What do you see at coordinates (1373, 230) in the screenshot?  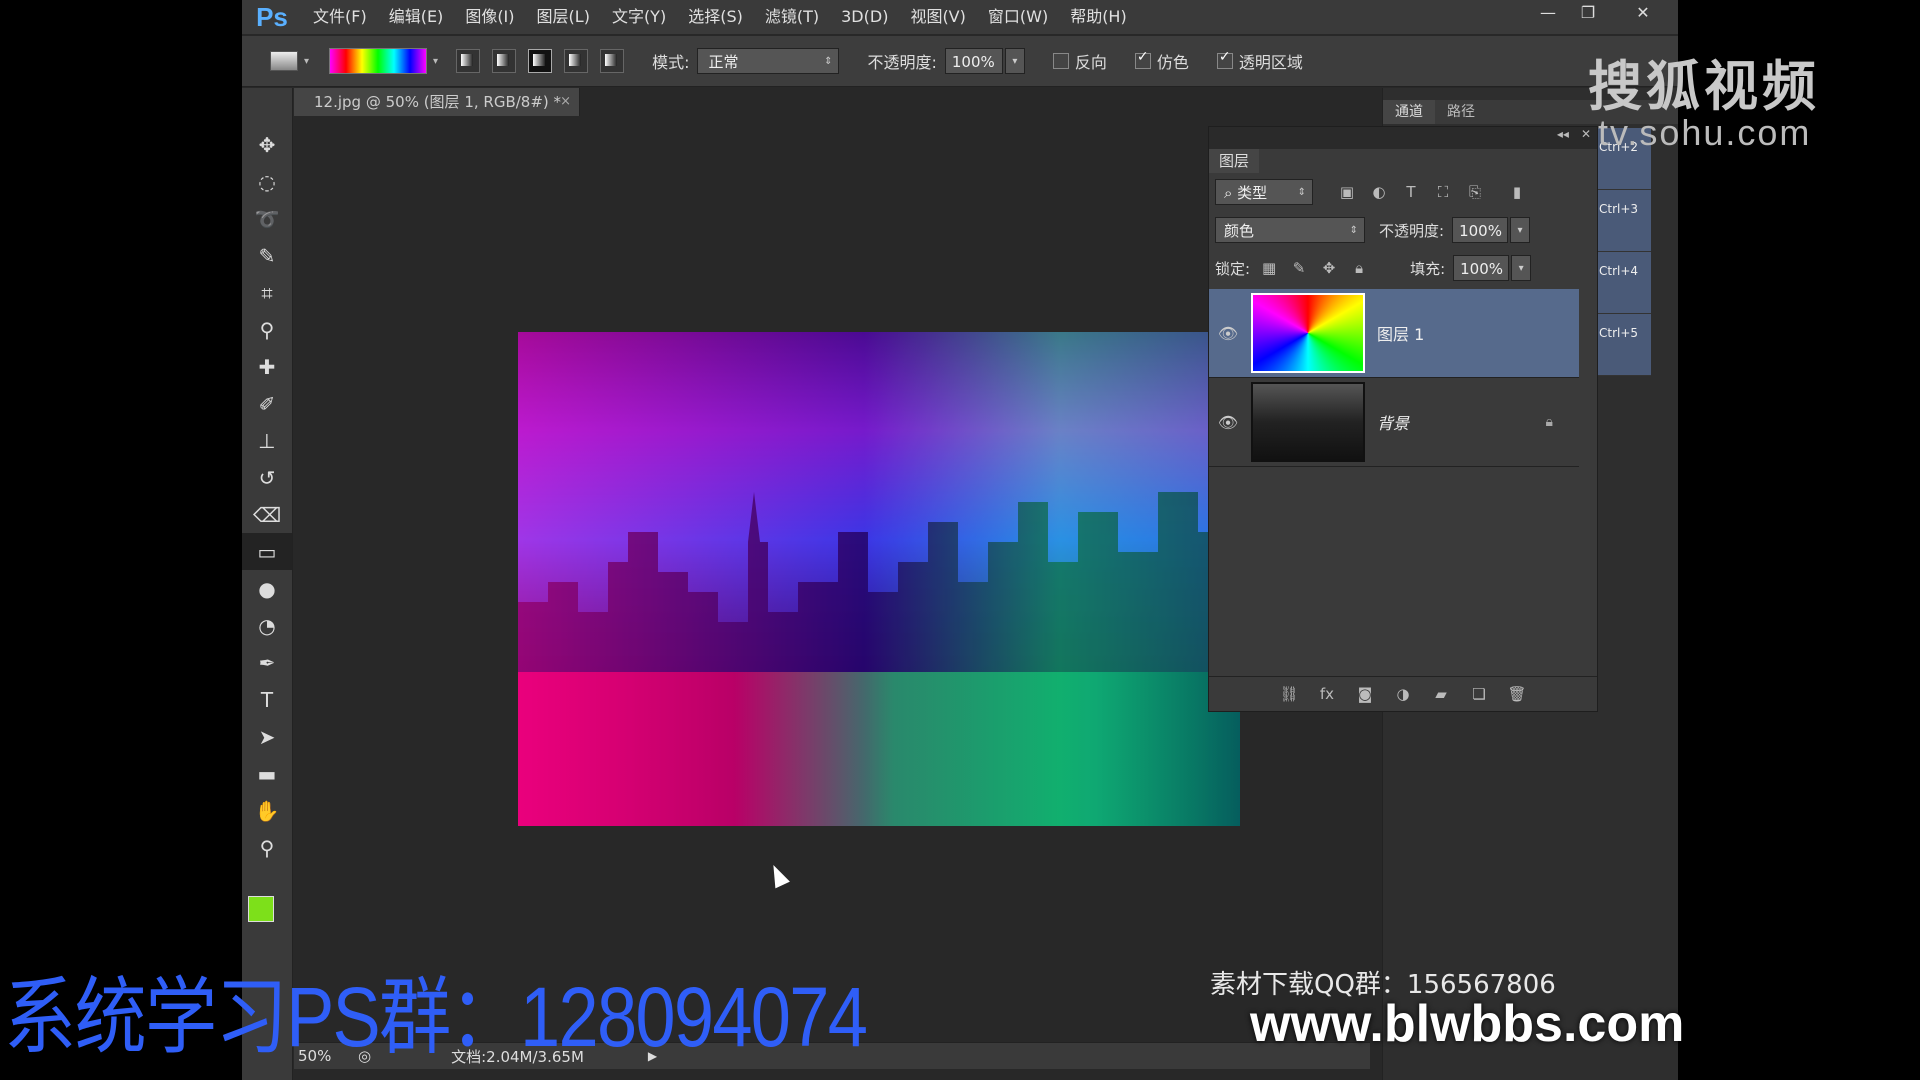 I see `blend-row: 颜色 ⇕ 不透明度: 100% ▾` at bounding box center [1373, 230].